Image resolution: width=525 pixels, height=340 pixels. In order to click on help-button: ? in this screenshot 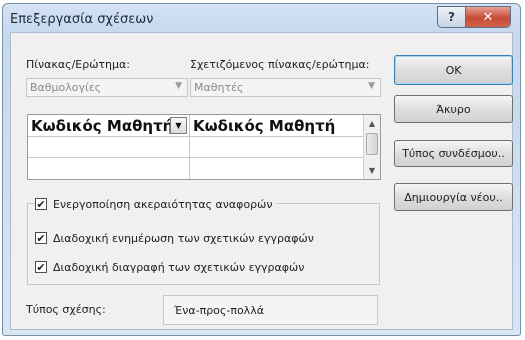, I will do `click(452, 17)`.